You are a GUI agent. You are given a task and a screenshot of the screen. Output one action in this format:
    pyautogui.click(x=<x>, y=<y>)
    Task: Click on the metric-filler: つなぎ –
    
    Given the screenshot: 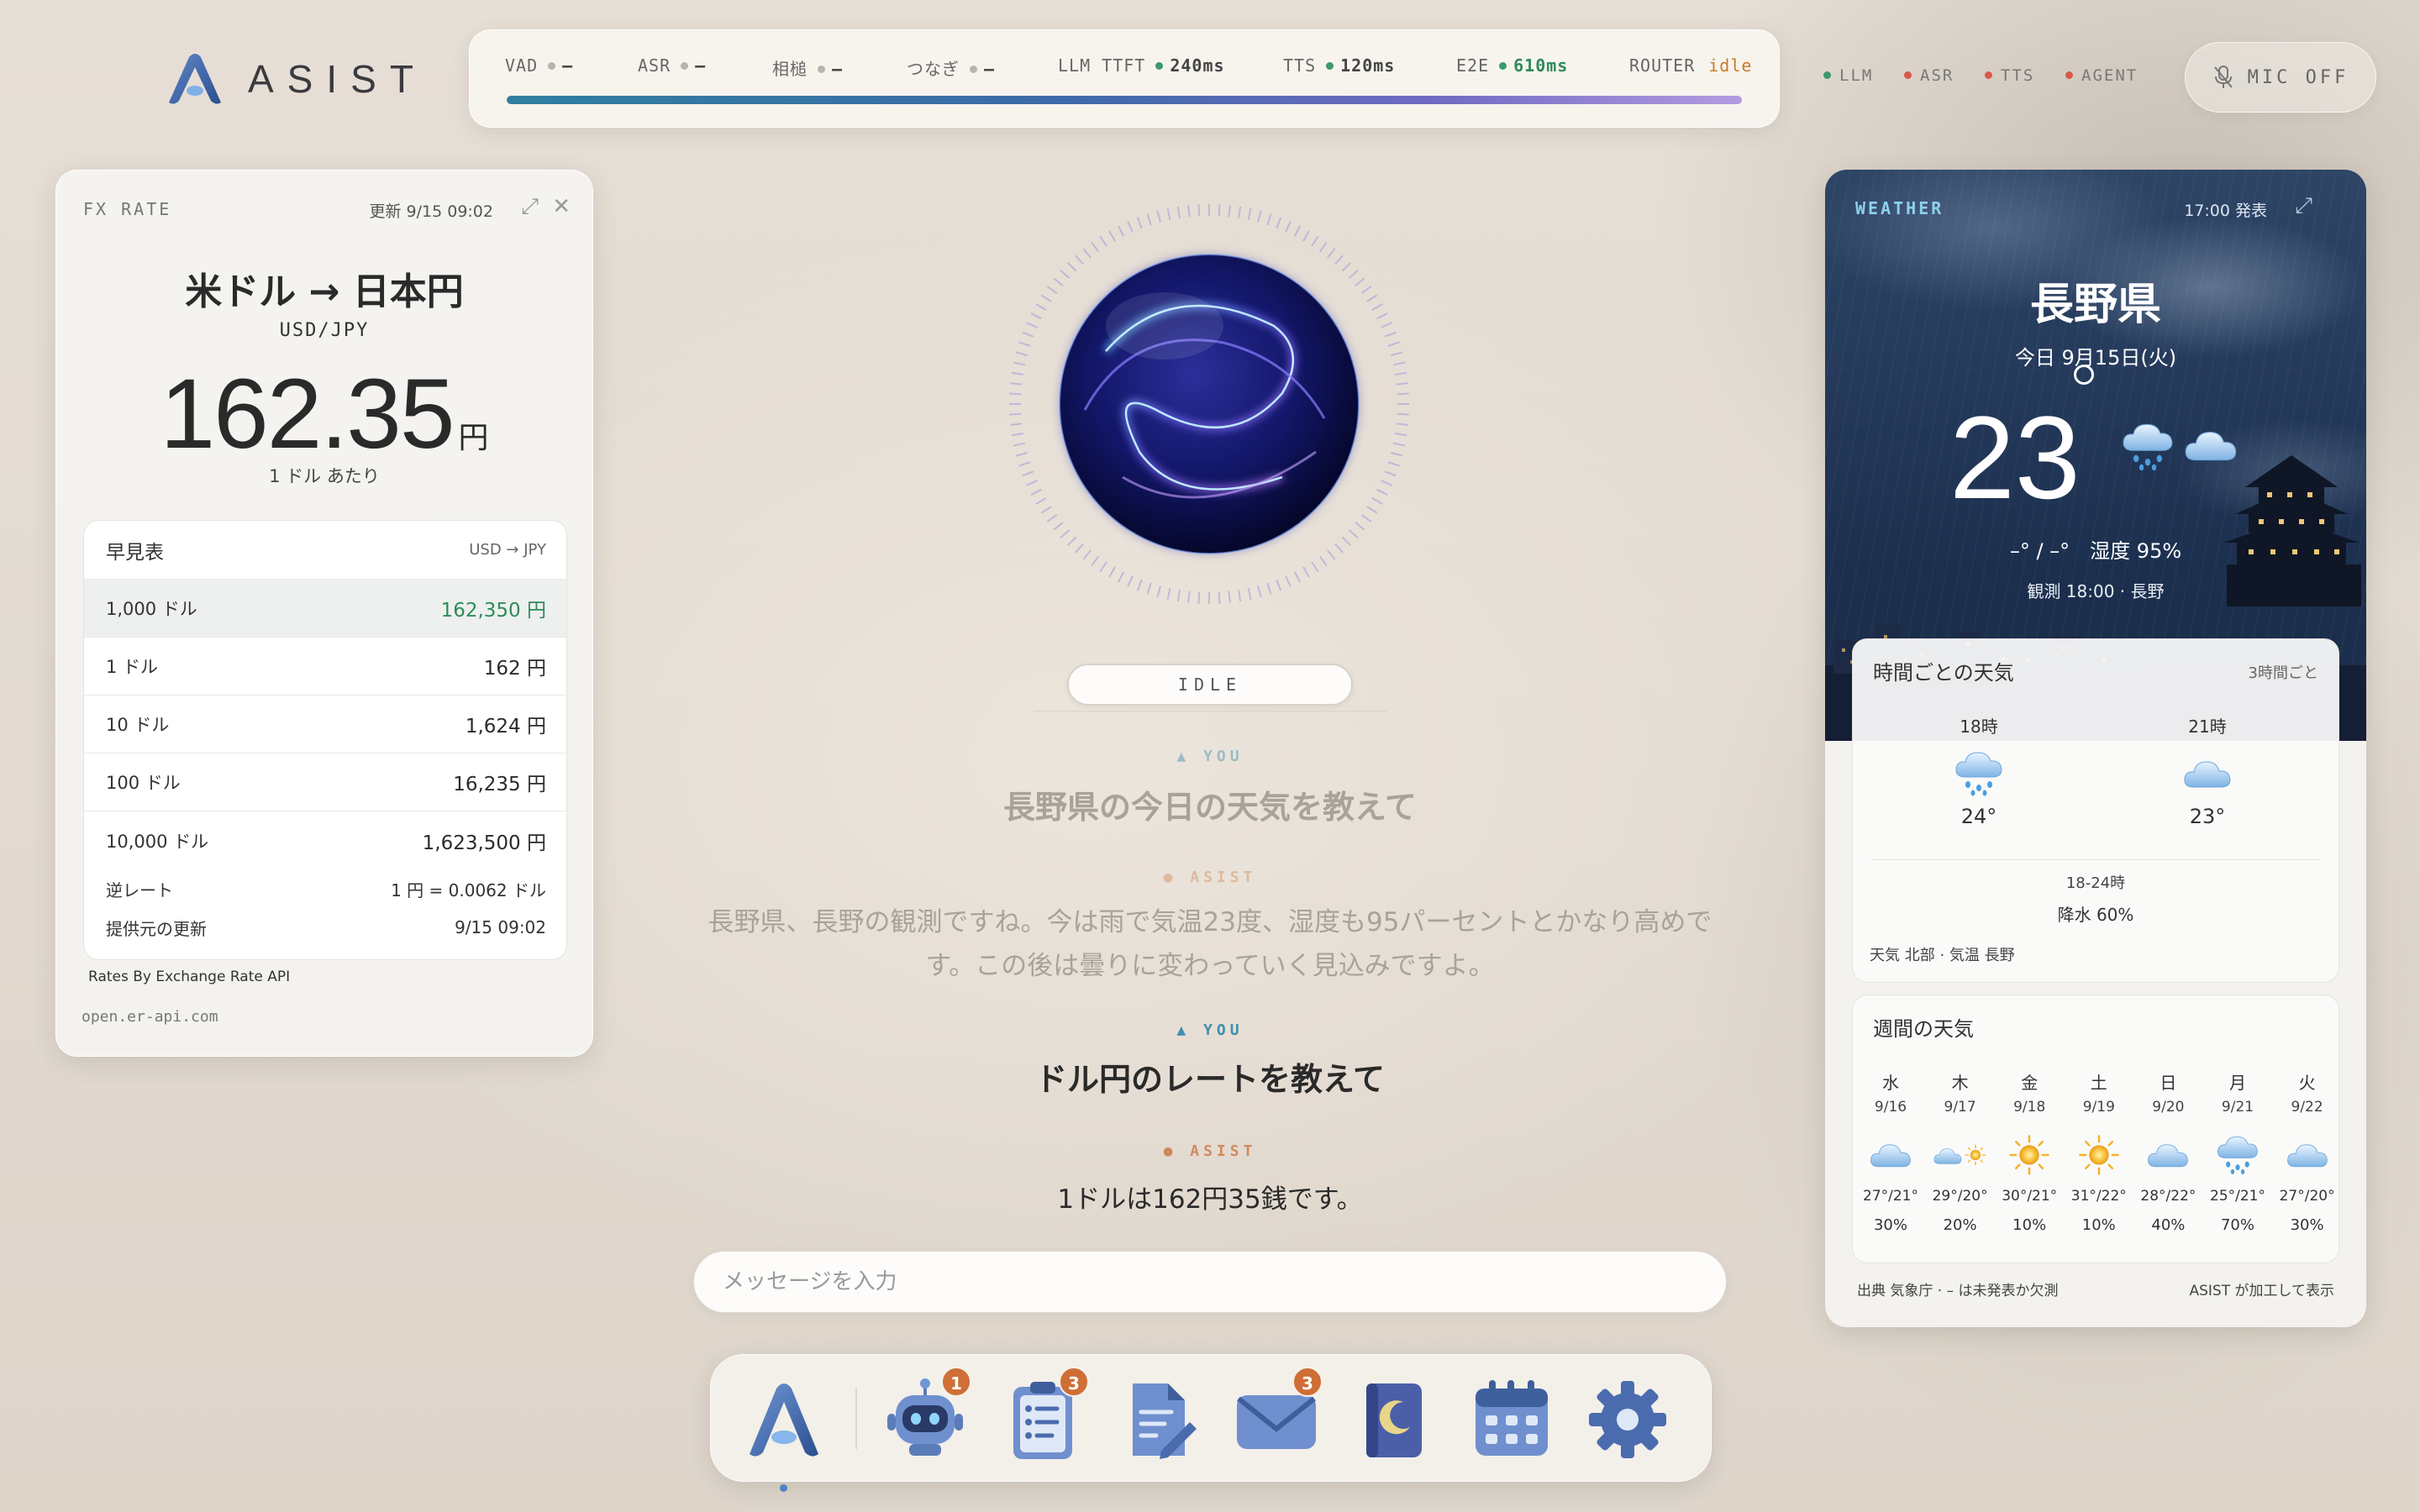 What is the action you would take?
    pyautogui.click(x=951, y=67)
    